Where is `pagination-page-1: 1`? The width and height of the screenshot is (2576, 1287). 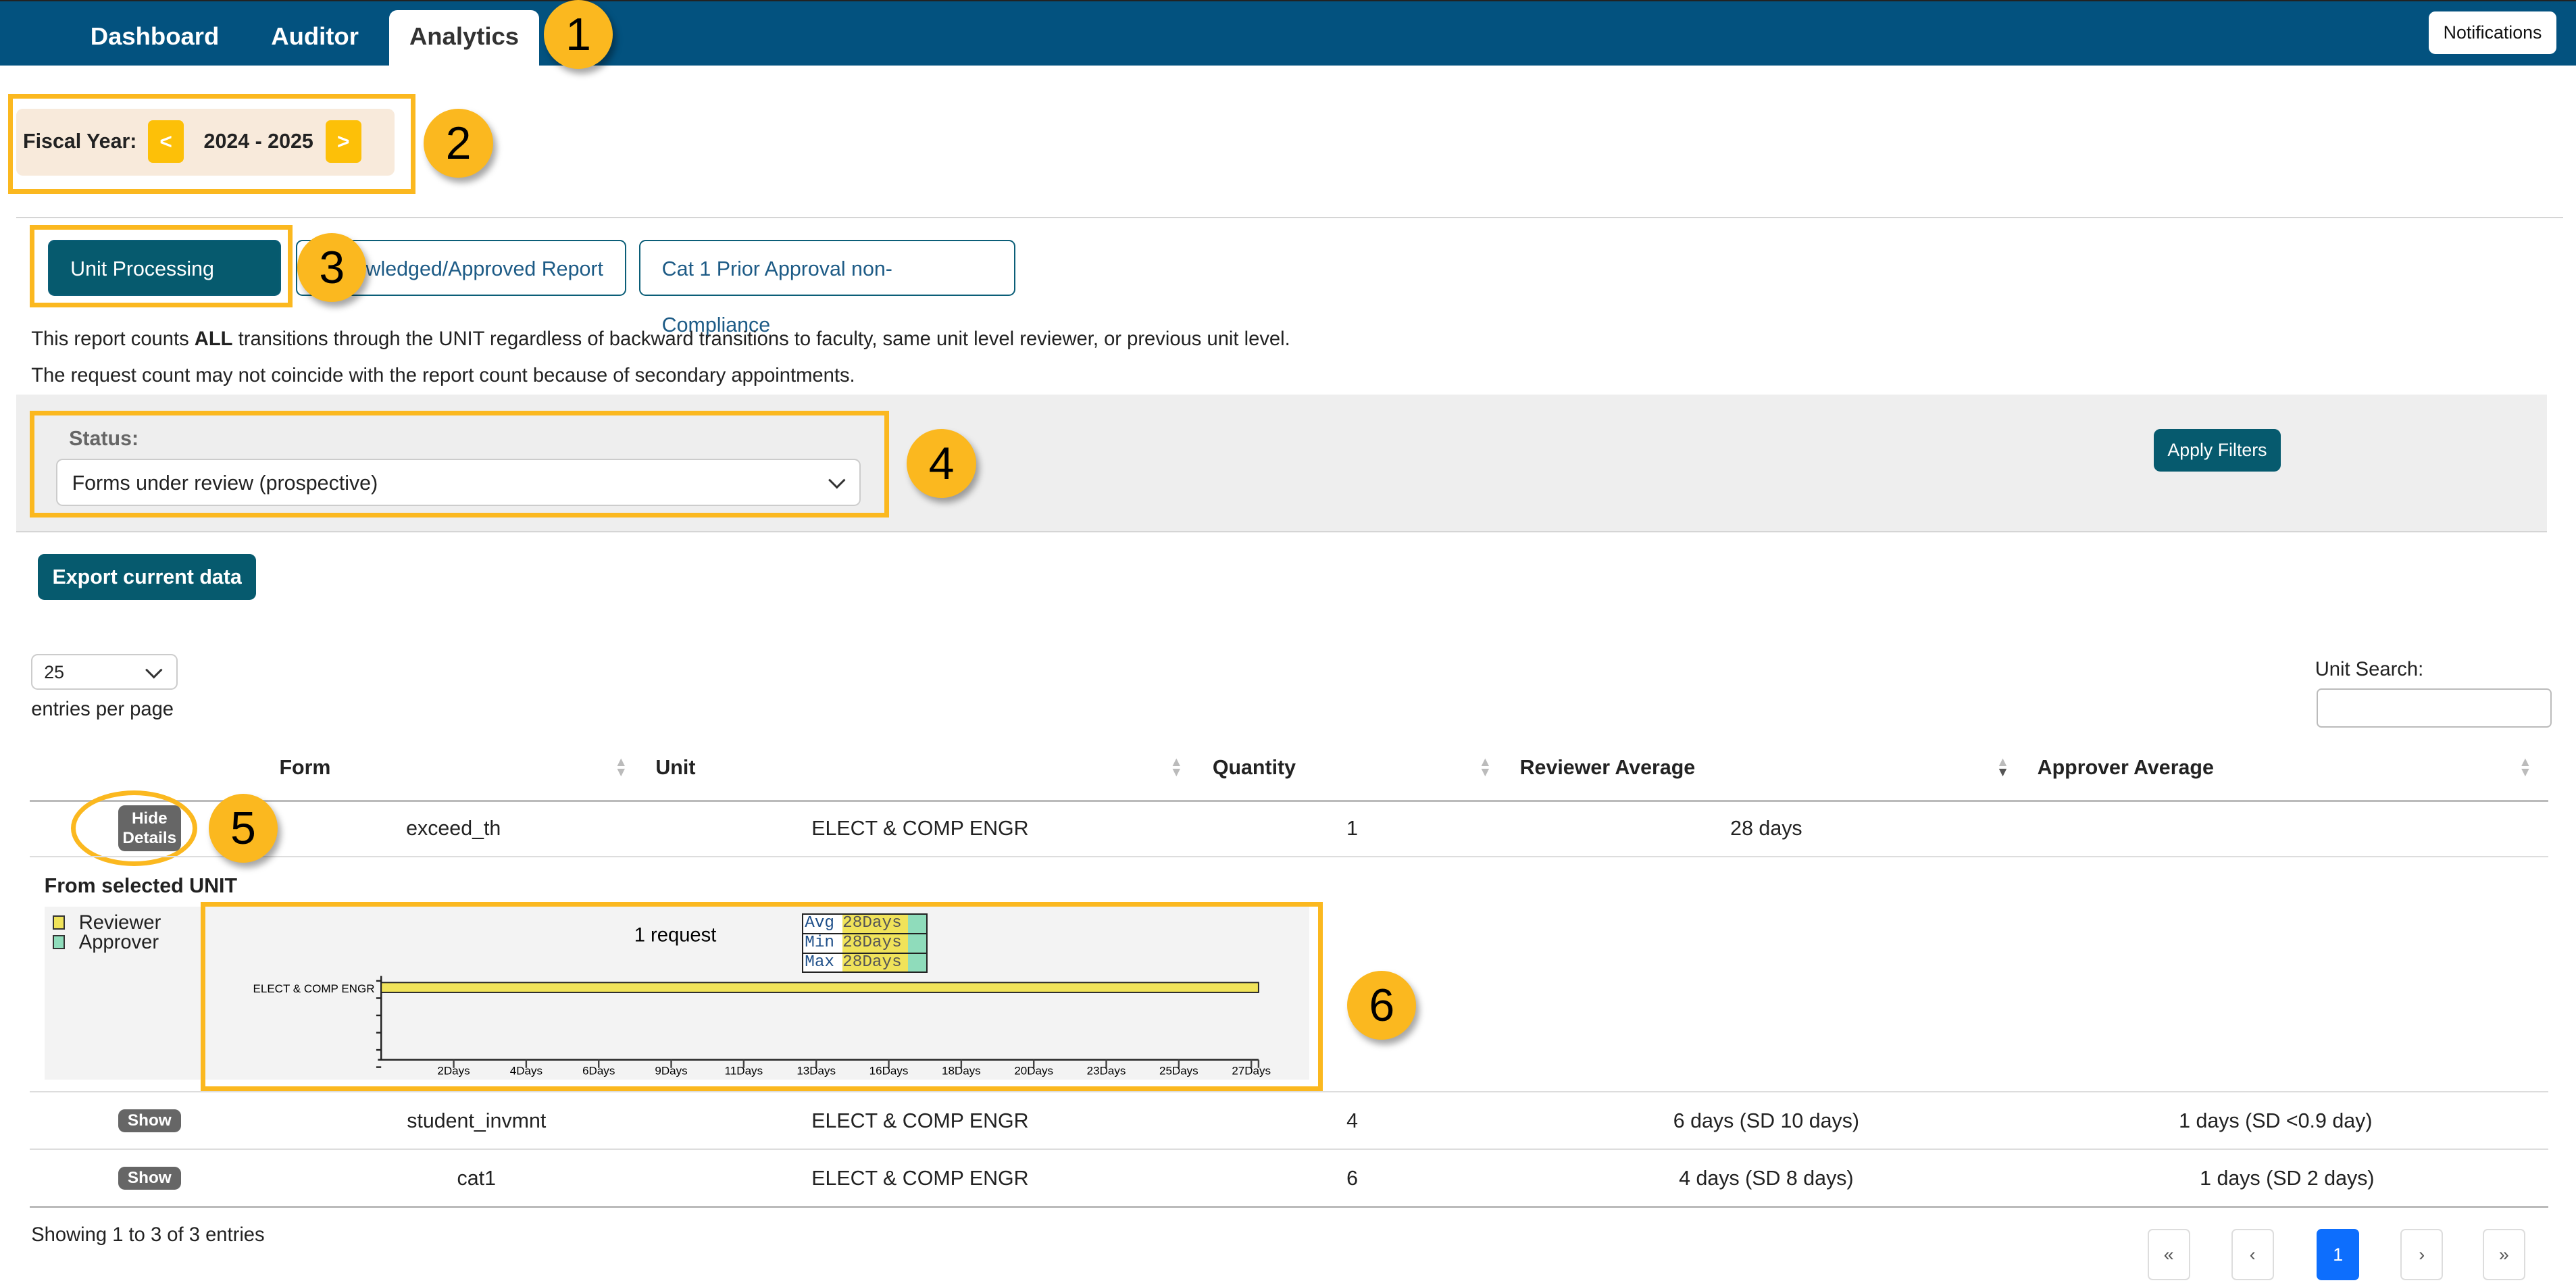 pagination-page-1: 1 is located at coordinates (2338, 1254).